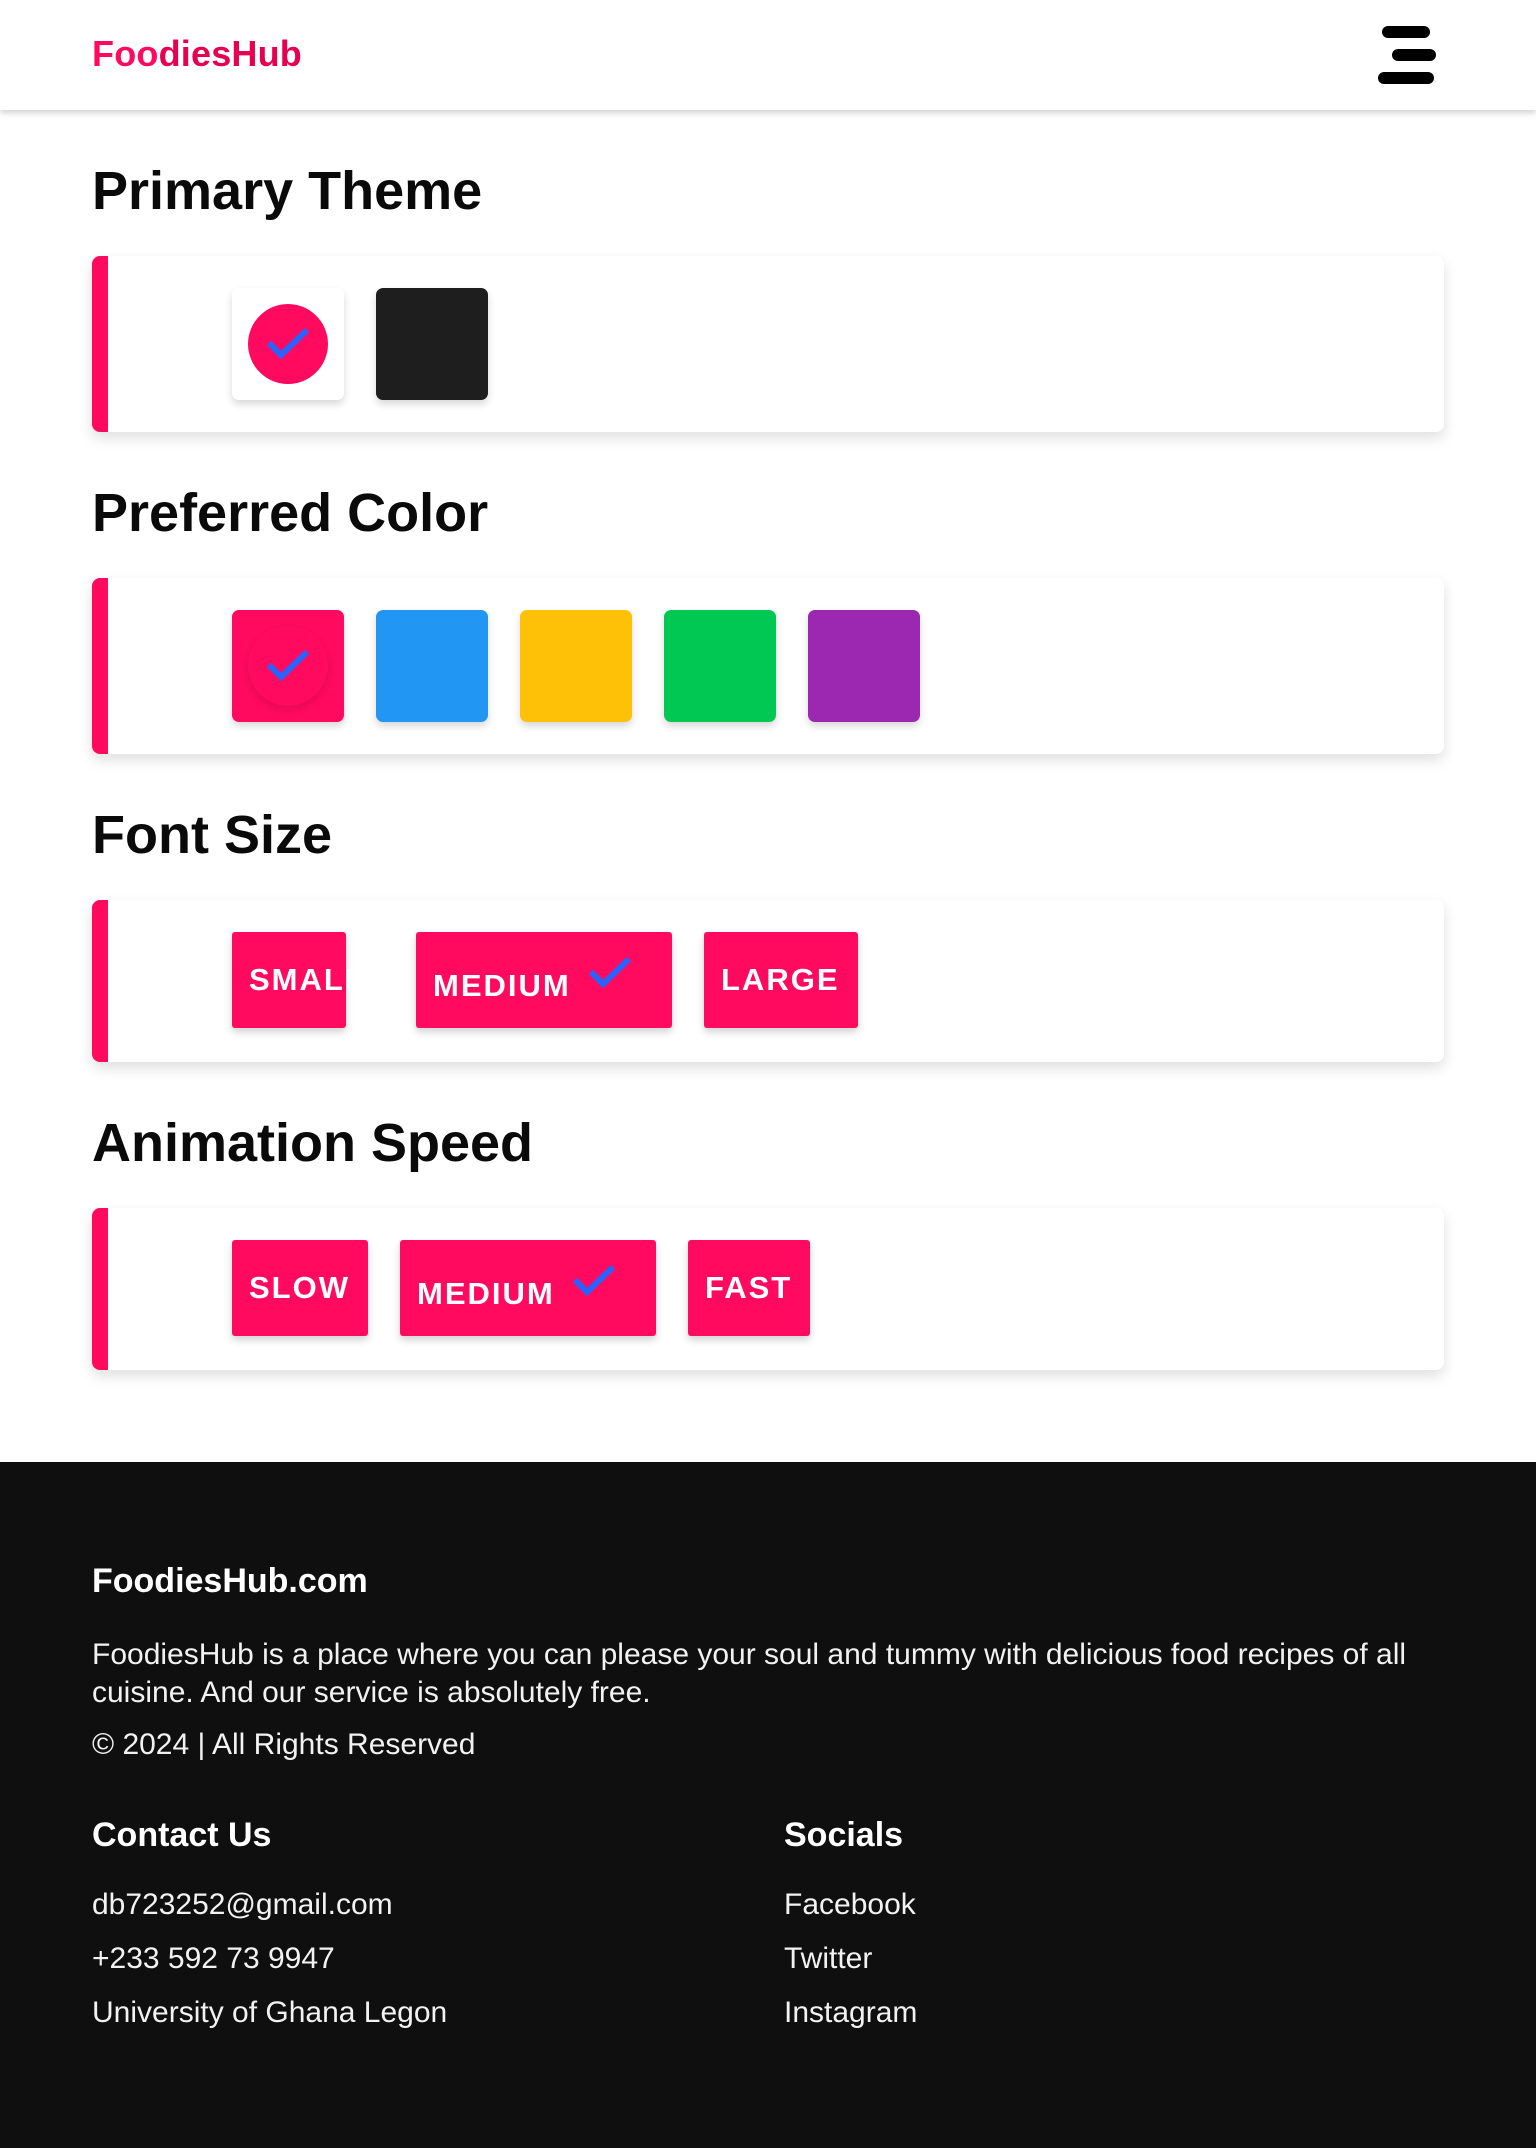 The width and height of the screenshot is (1536, 2148). Describe the element at coordinates (182, 1835) in the screenshot. I see `contact-us-heading: Contact Us` at that location.